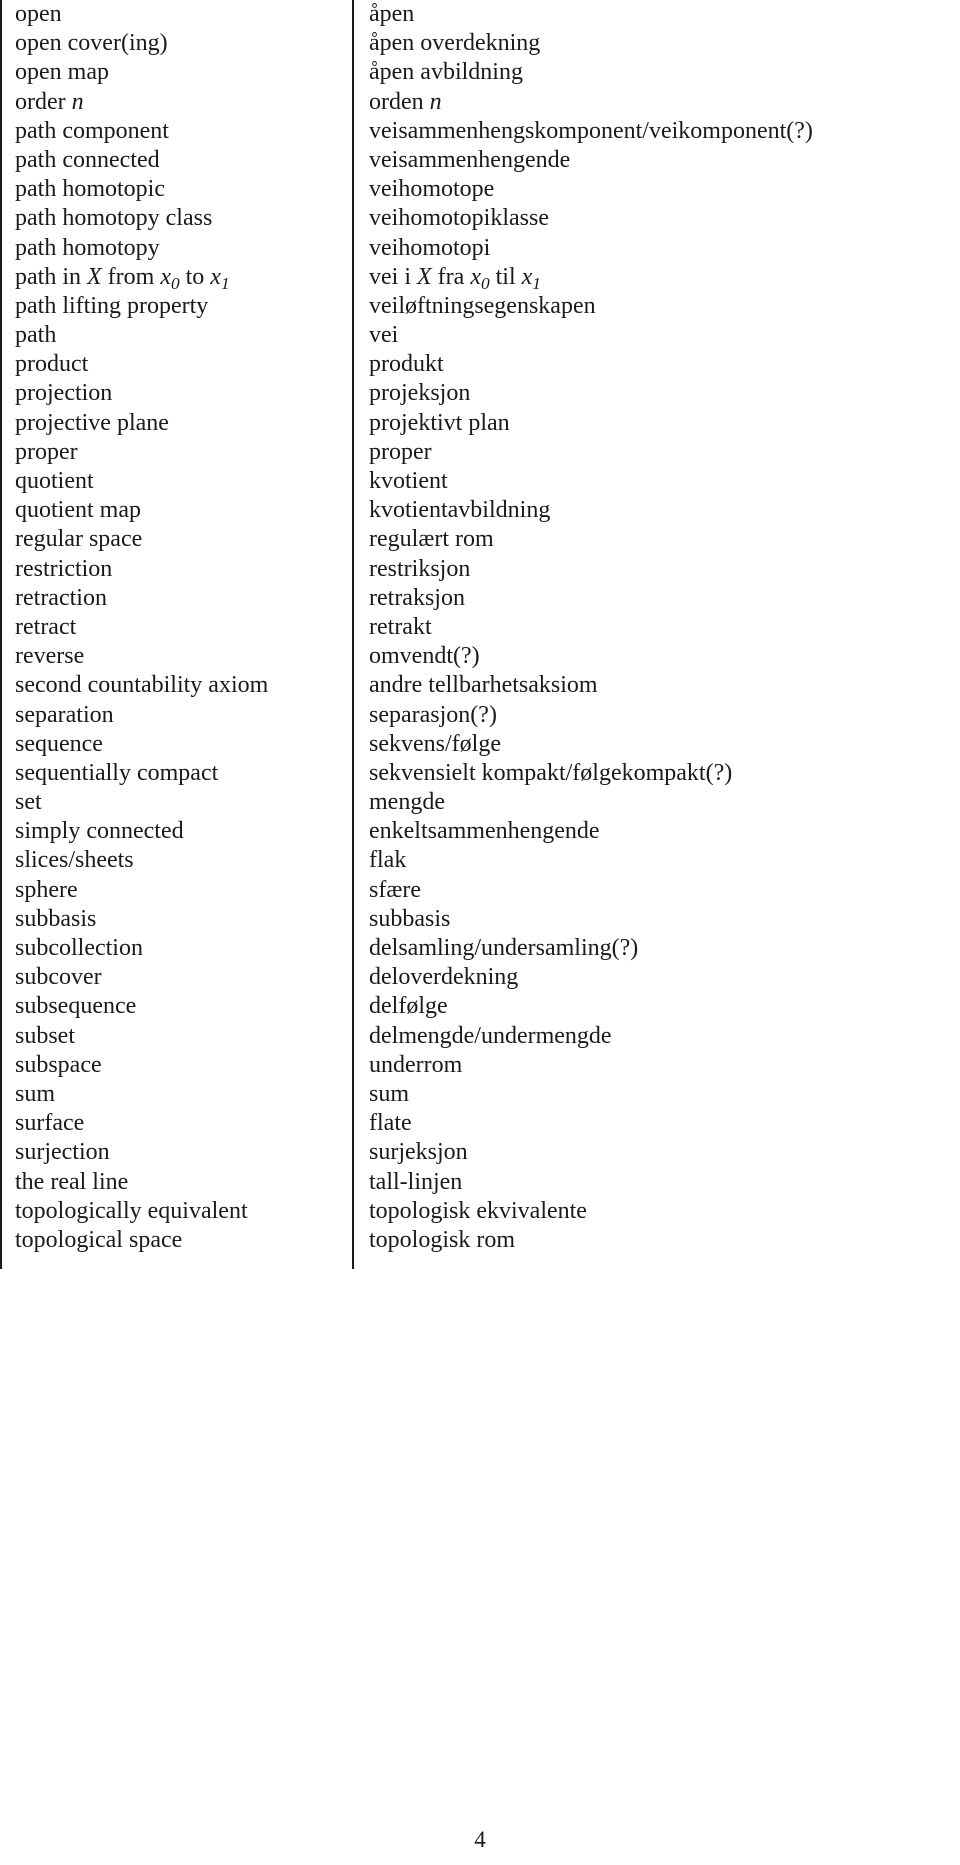 The width and height of the screenshot is (960, 1865). What do you see at coordinates (655, 1211) in the screenshot?
I see `term-norwegian: topologisk ekvivalente` at bounding box center [655, 1211].